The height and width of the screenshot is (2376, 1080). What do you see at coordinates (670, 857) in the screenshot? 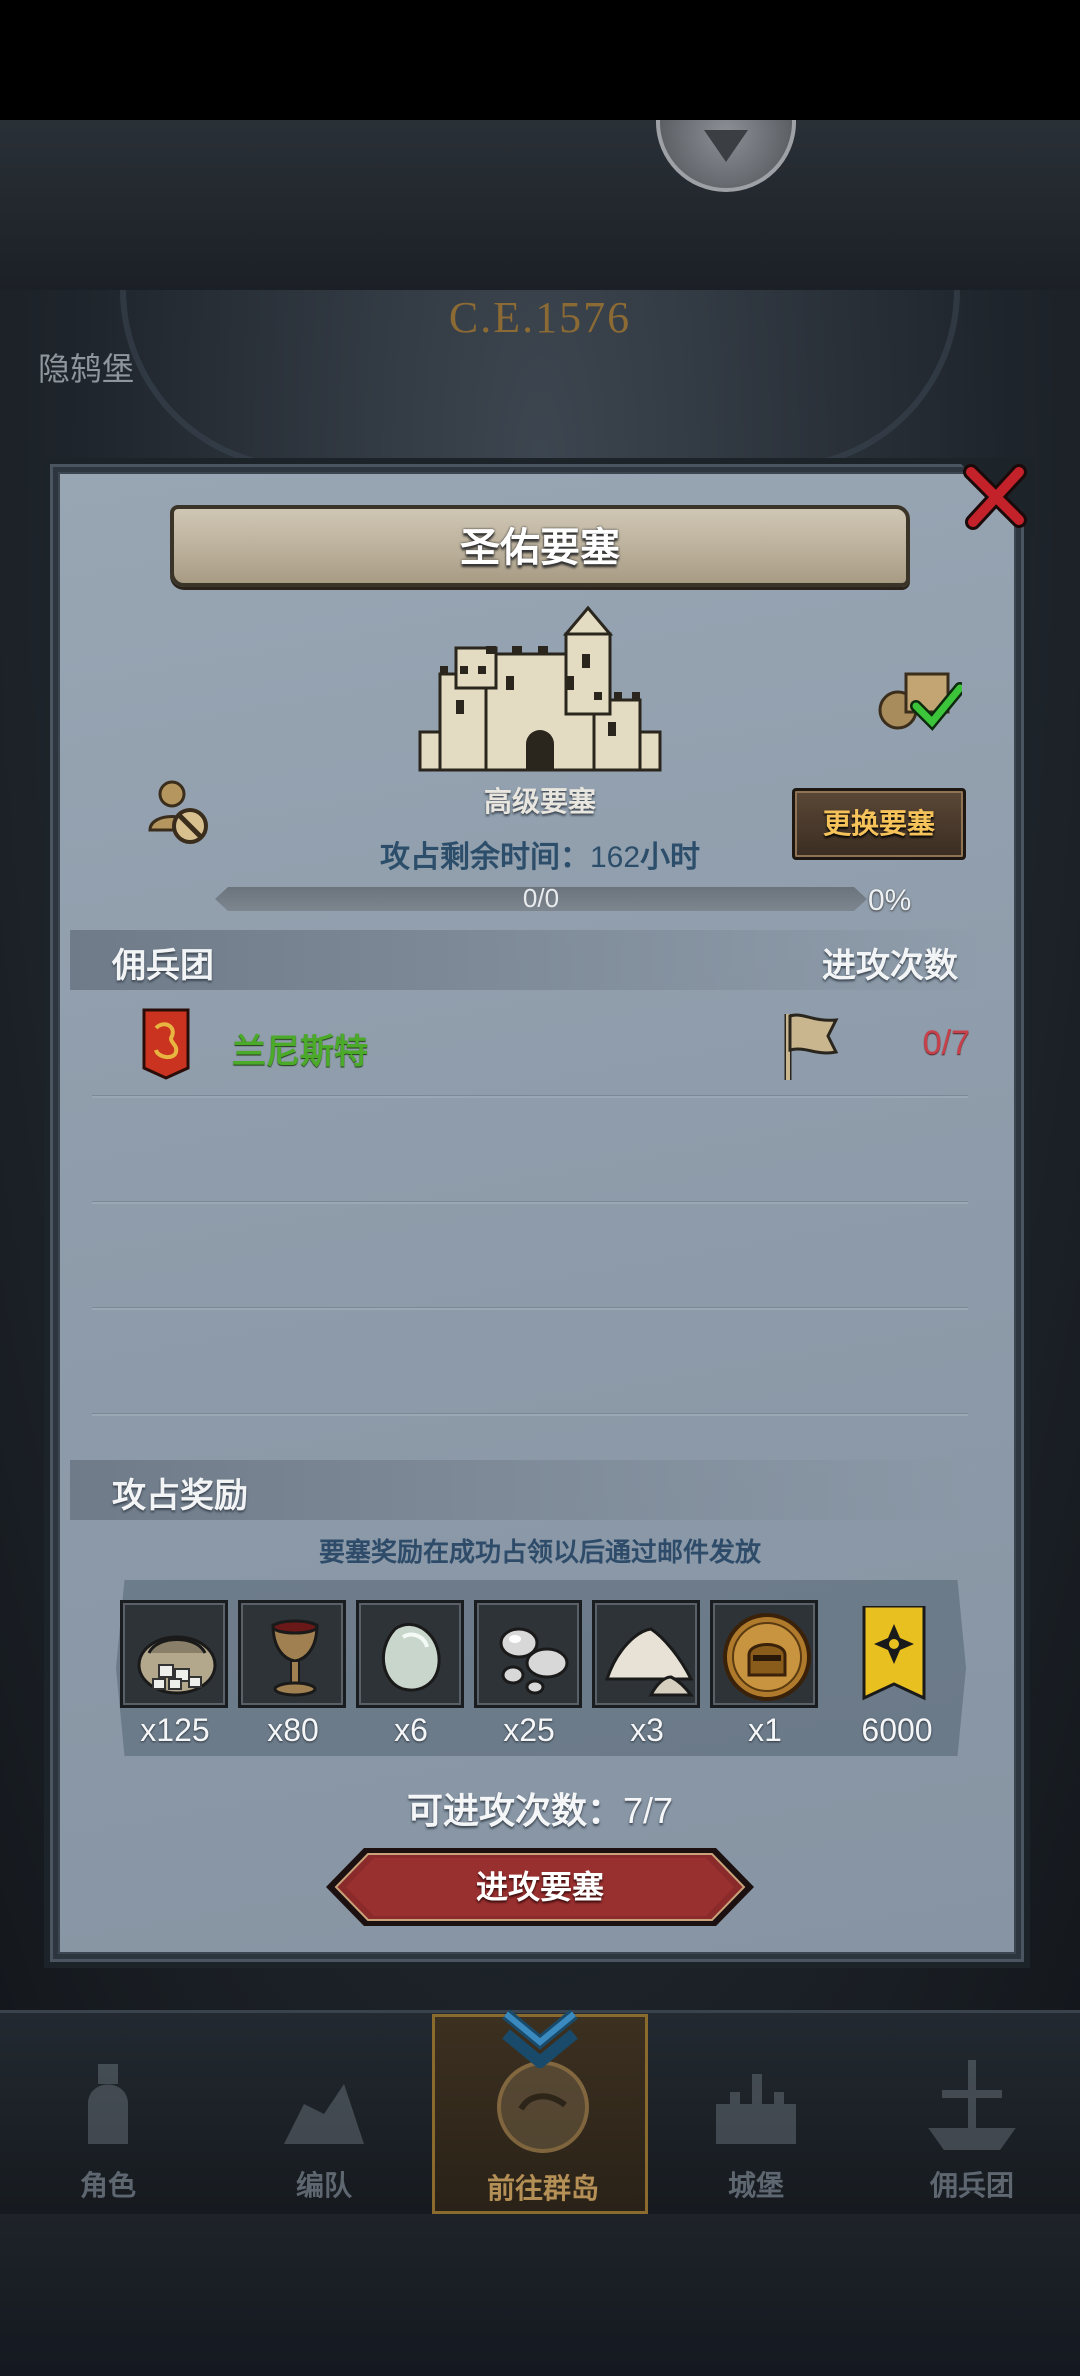
I see `timer-unit: 小时` at bounding box center [670, 857].